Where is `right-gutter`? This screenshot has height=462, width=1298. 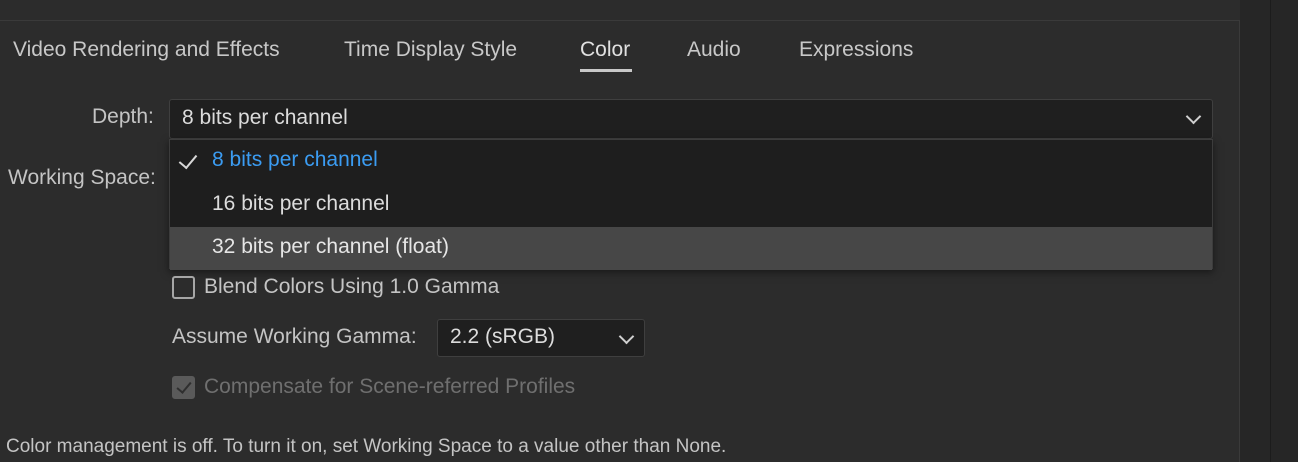 right-gutter is located at coordinates (1269, 231).